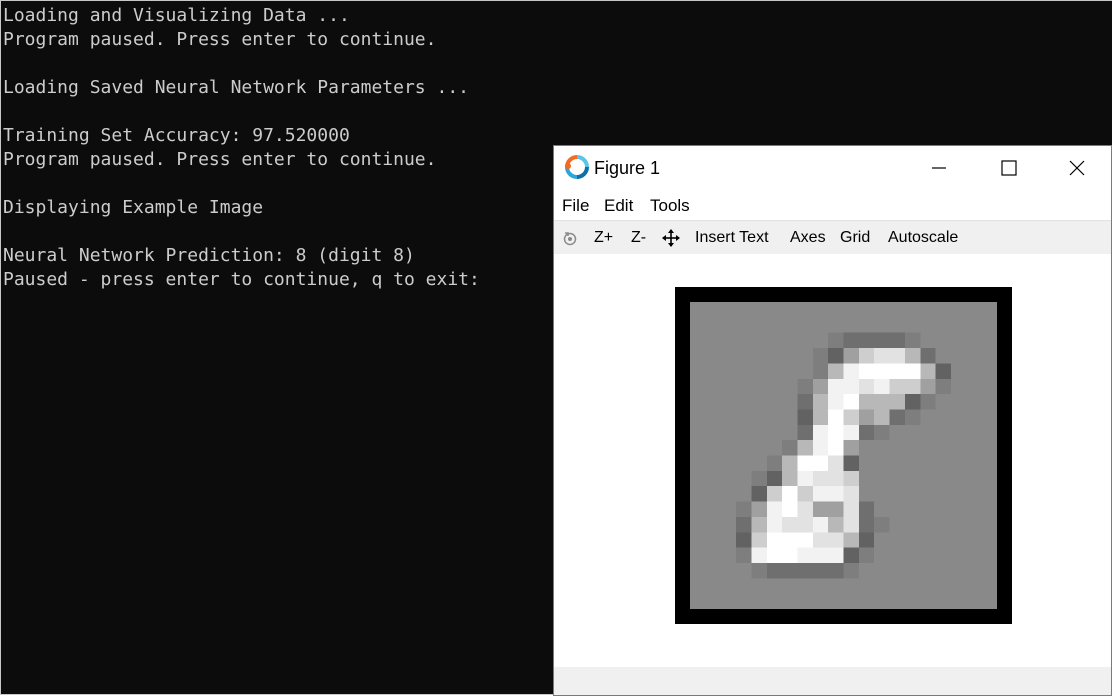 This screenshot has height=697, width=1114. Describe the element at coordinates (671, 238) in the screenshot. I see `pan-icon` at that location.